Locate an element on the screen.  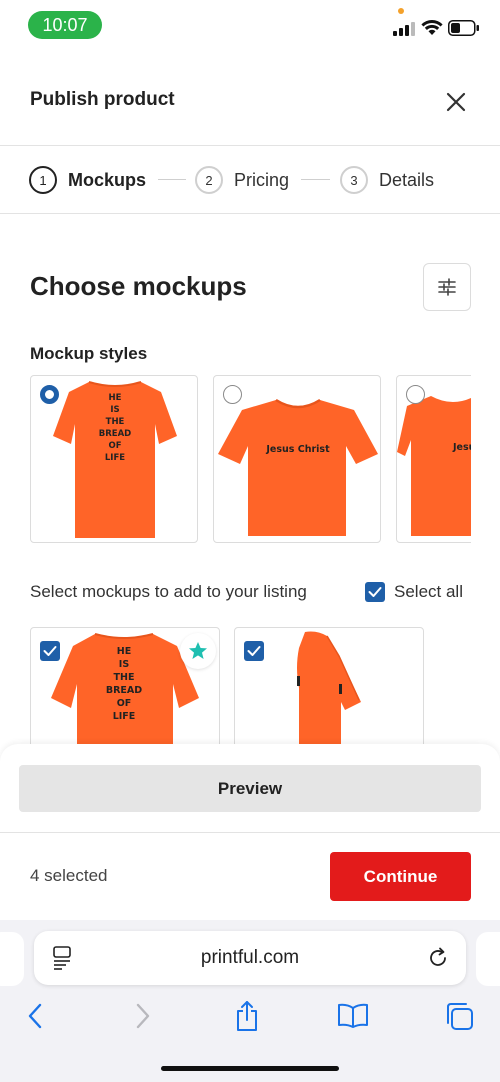
step-number: 3 is located at coordinates (354, 180).